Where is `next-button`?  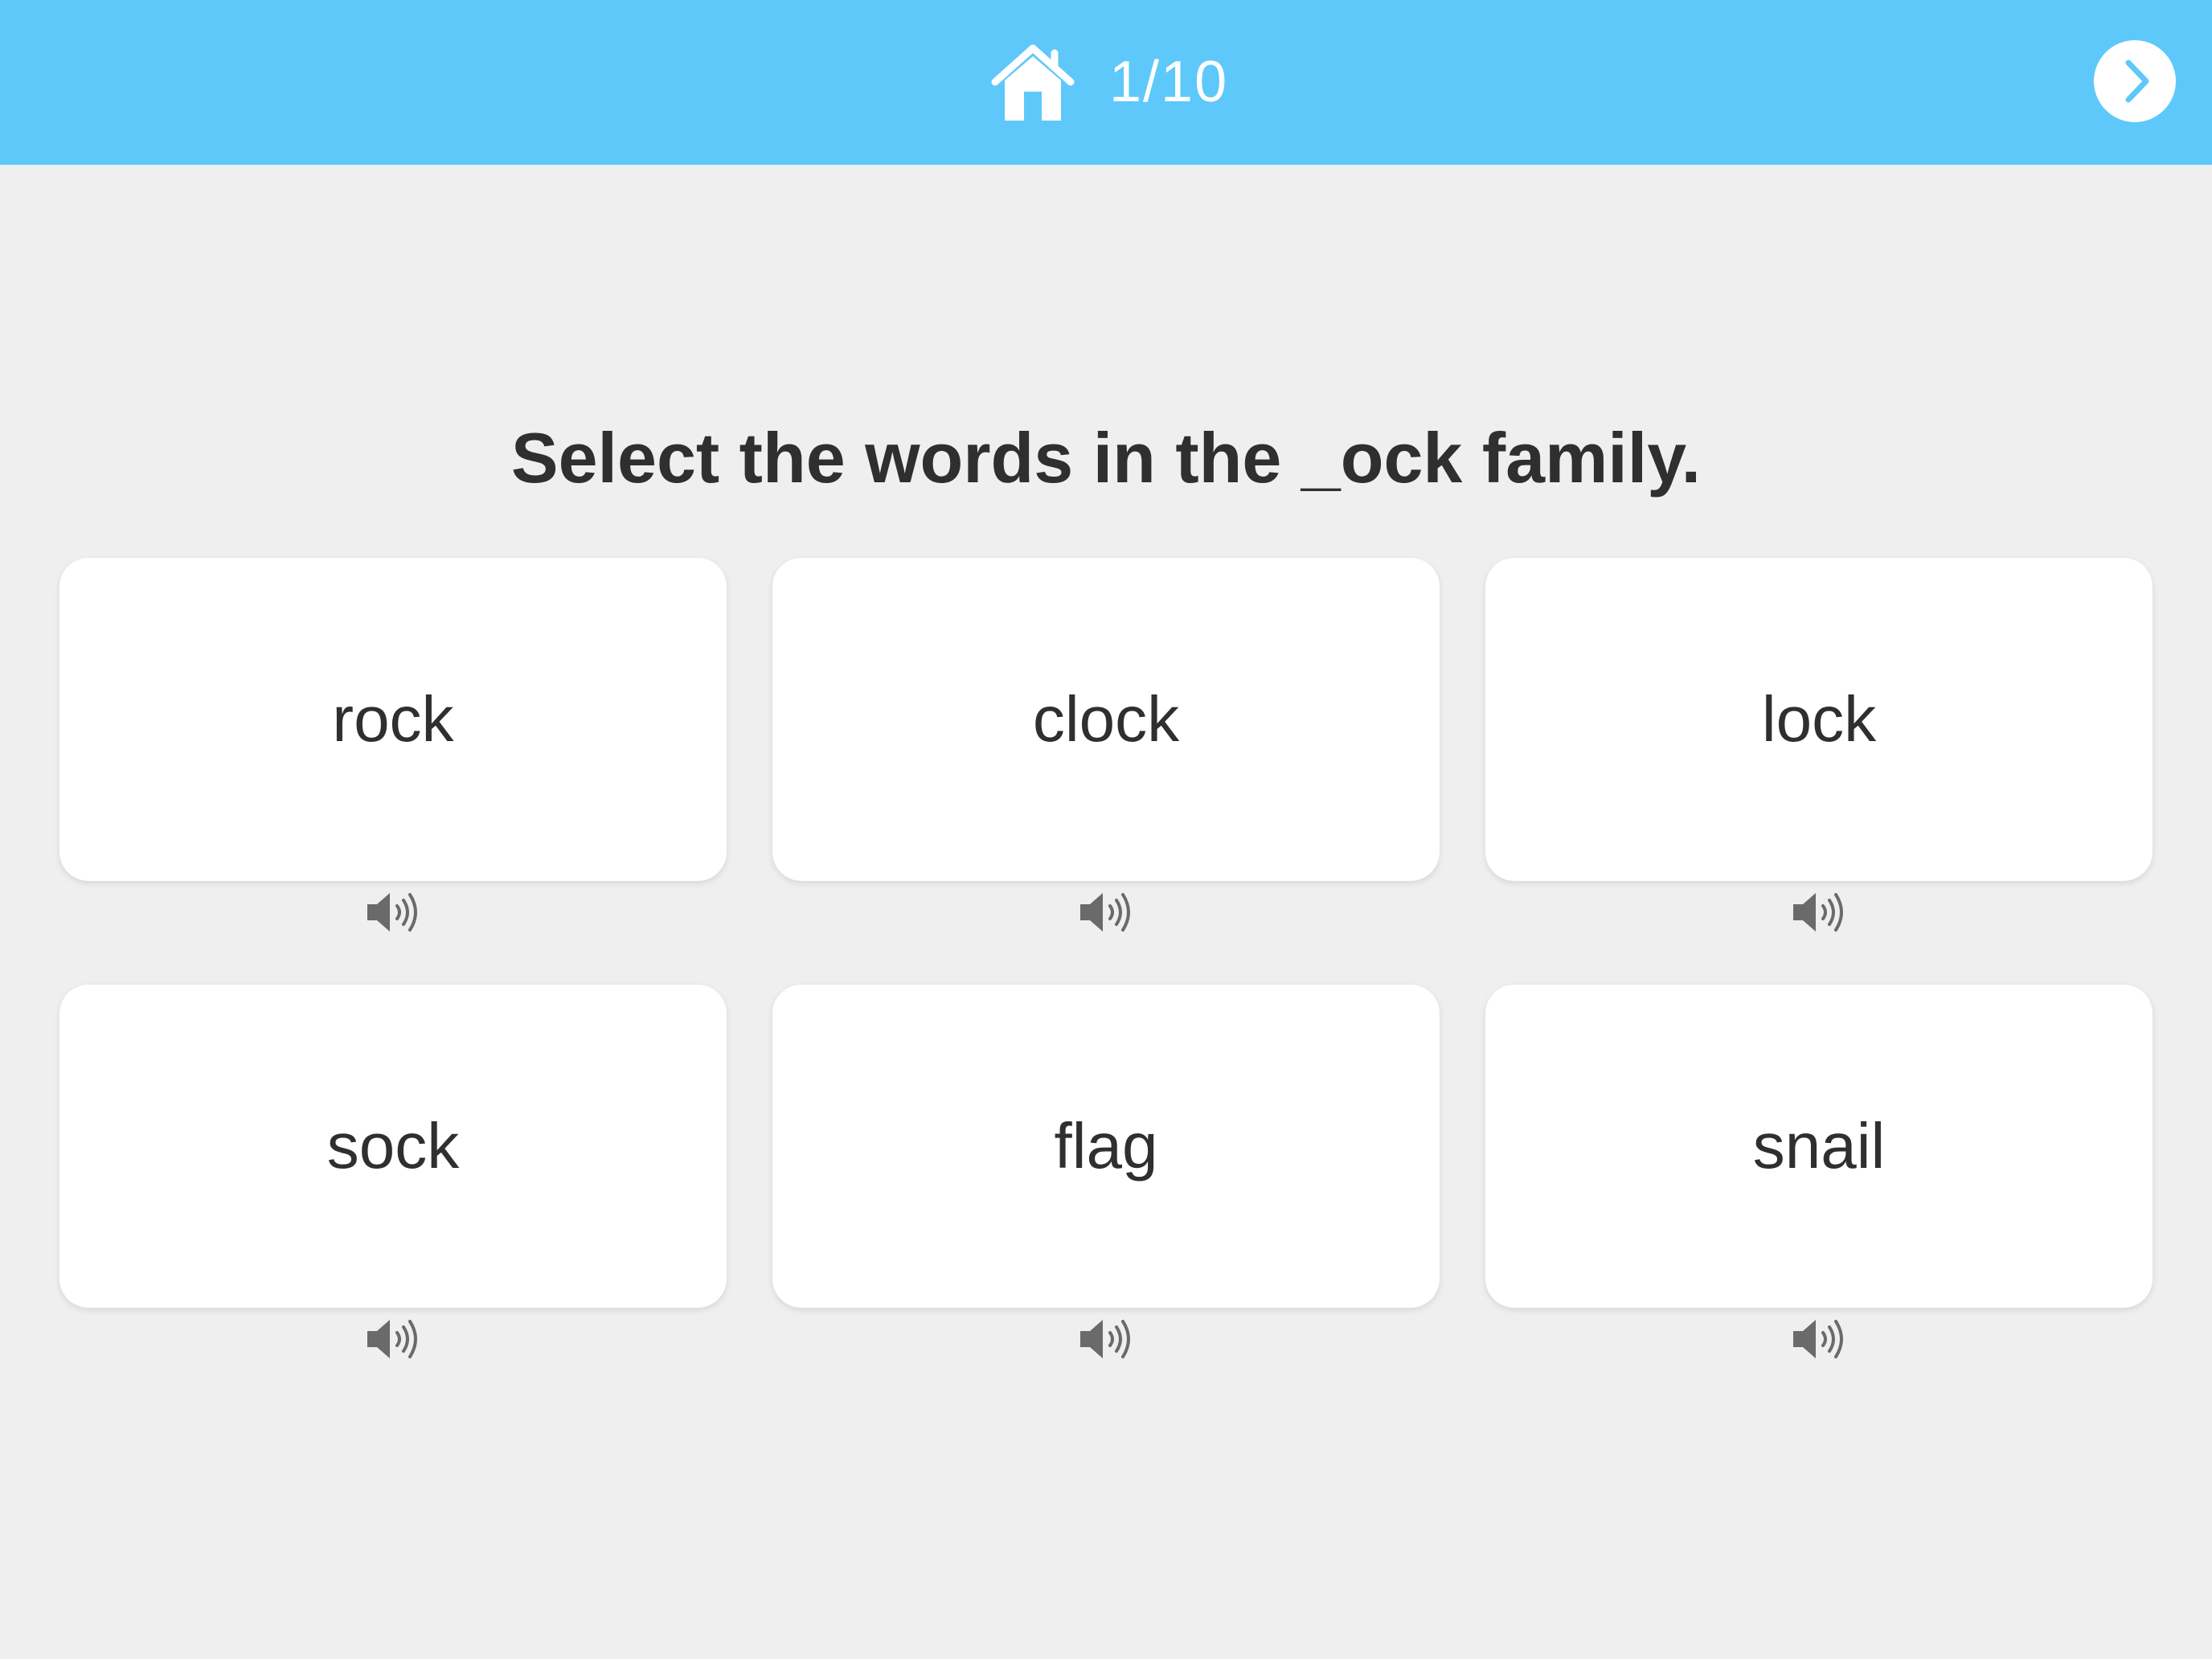
next-button is located at coordinates (2135, 81).